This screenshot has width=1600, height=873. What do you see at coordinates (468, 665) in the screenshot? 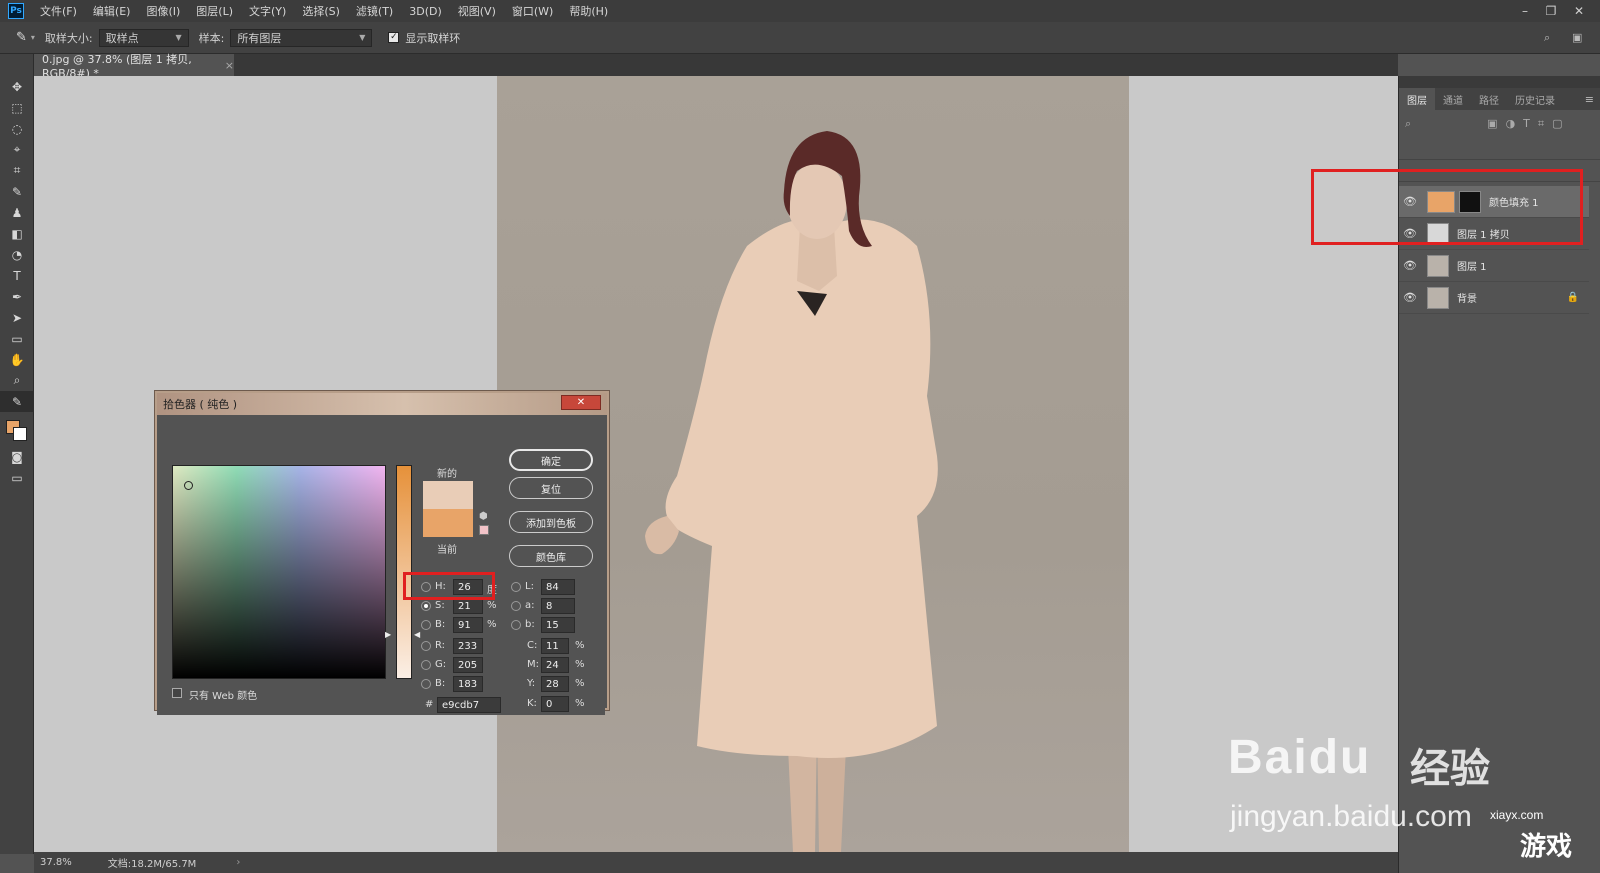
I see `green-field: 205` at bounding box center [468, 665].